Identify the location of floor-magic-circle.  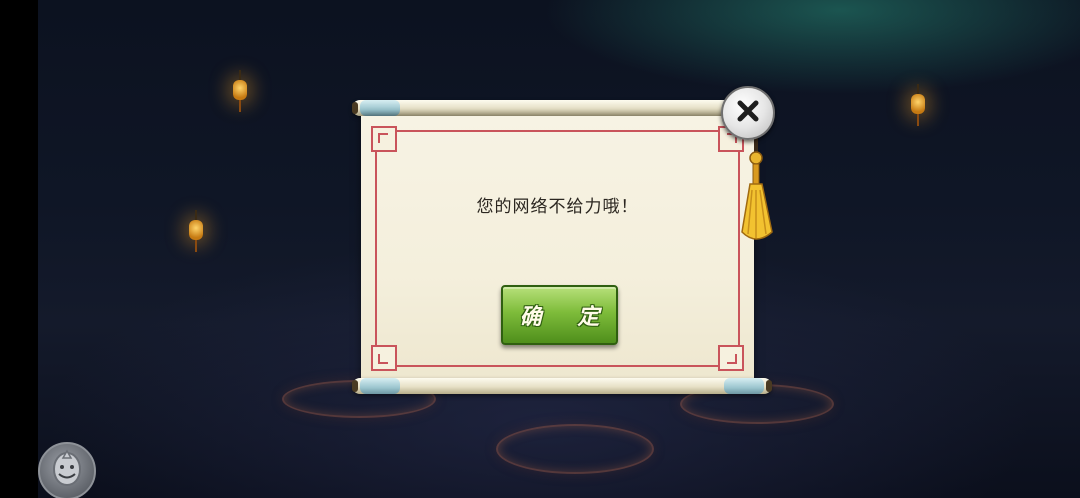
(575, 449).